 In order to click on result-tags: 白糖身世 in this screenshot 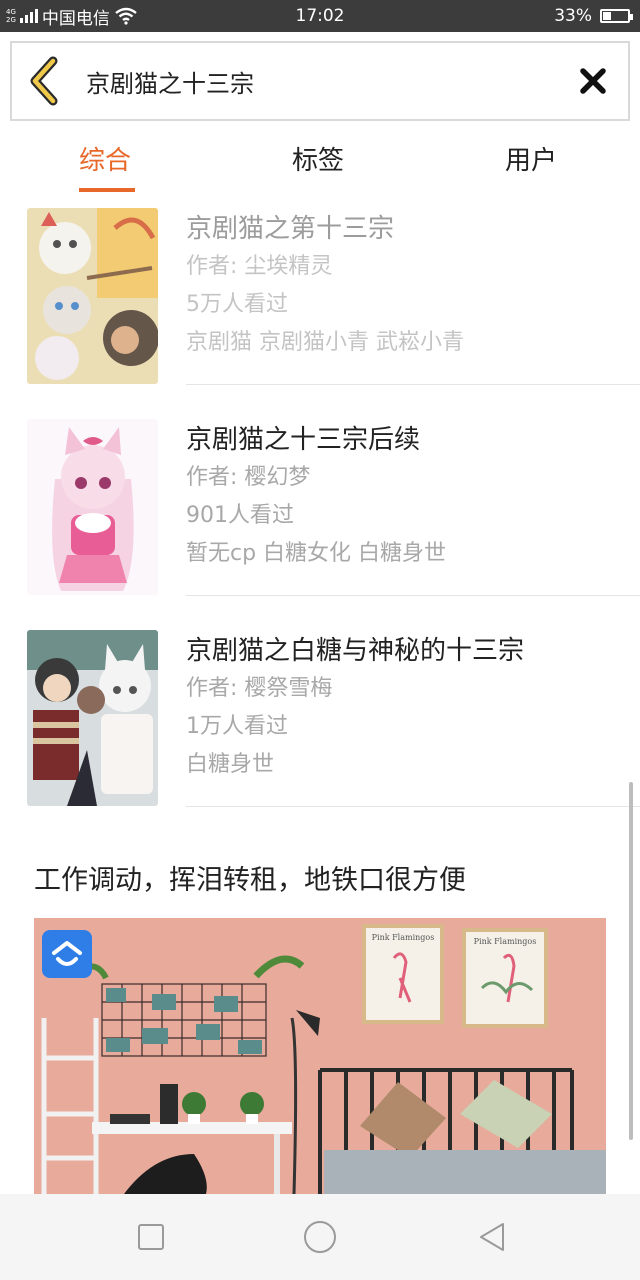, I will do `click(230, 764)`.